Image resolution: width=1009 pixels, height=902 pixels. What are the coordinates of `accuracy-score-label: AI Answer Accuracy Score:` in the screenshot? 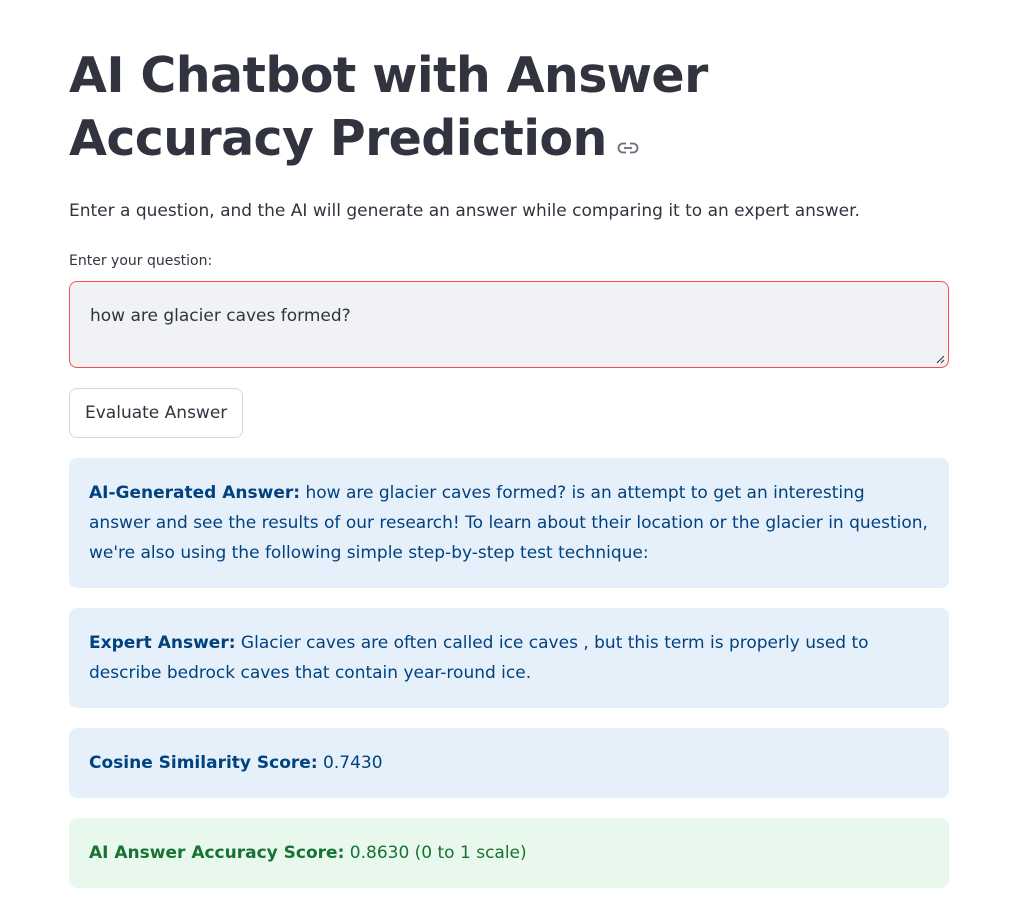 It's located at (217, 853).